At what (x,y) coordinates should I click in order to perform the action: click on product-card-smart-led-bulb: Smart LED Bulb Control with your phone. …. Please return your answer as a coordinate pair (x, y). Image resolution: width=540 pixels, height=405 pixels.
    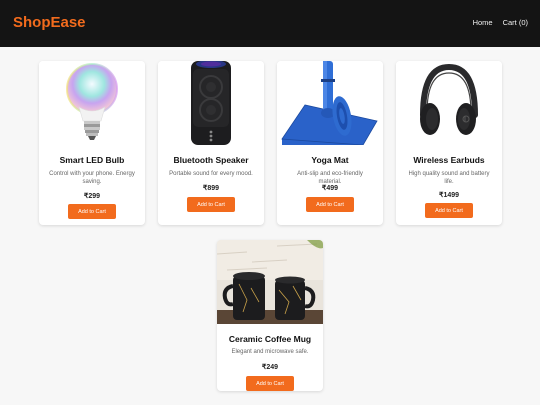
    Looking at the image, I should click on (92, 143).